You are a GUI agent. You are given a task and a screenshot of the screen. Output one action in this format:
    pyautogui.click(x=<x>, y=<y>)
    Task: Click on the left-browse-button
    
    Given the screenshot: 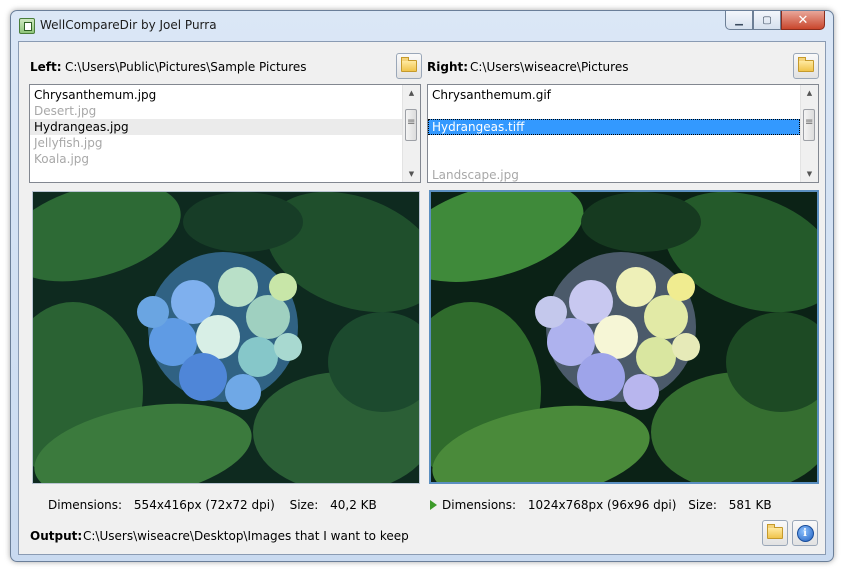 What is the action you would take?
    pyautogui.click(x=409, y=66)
    